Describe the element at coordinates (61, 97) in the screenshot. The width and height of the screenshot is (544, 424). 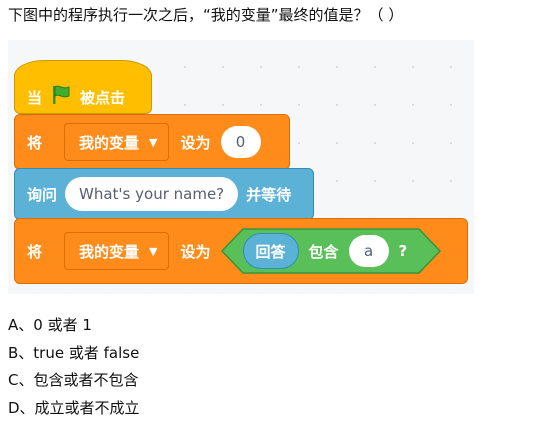
I see `flag-icon` at that location.